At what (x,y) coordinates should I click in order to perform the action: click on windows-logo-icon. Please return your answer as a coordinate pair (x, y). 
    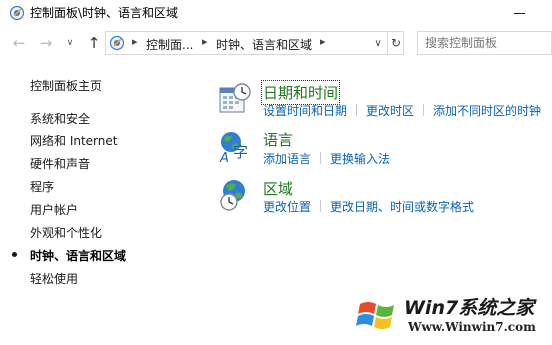
    Looking at the image, I should click on (375, 315).